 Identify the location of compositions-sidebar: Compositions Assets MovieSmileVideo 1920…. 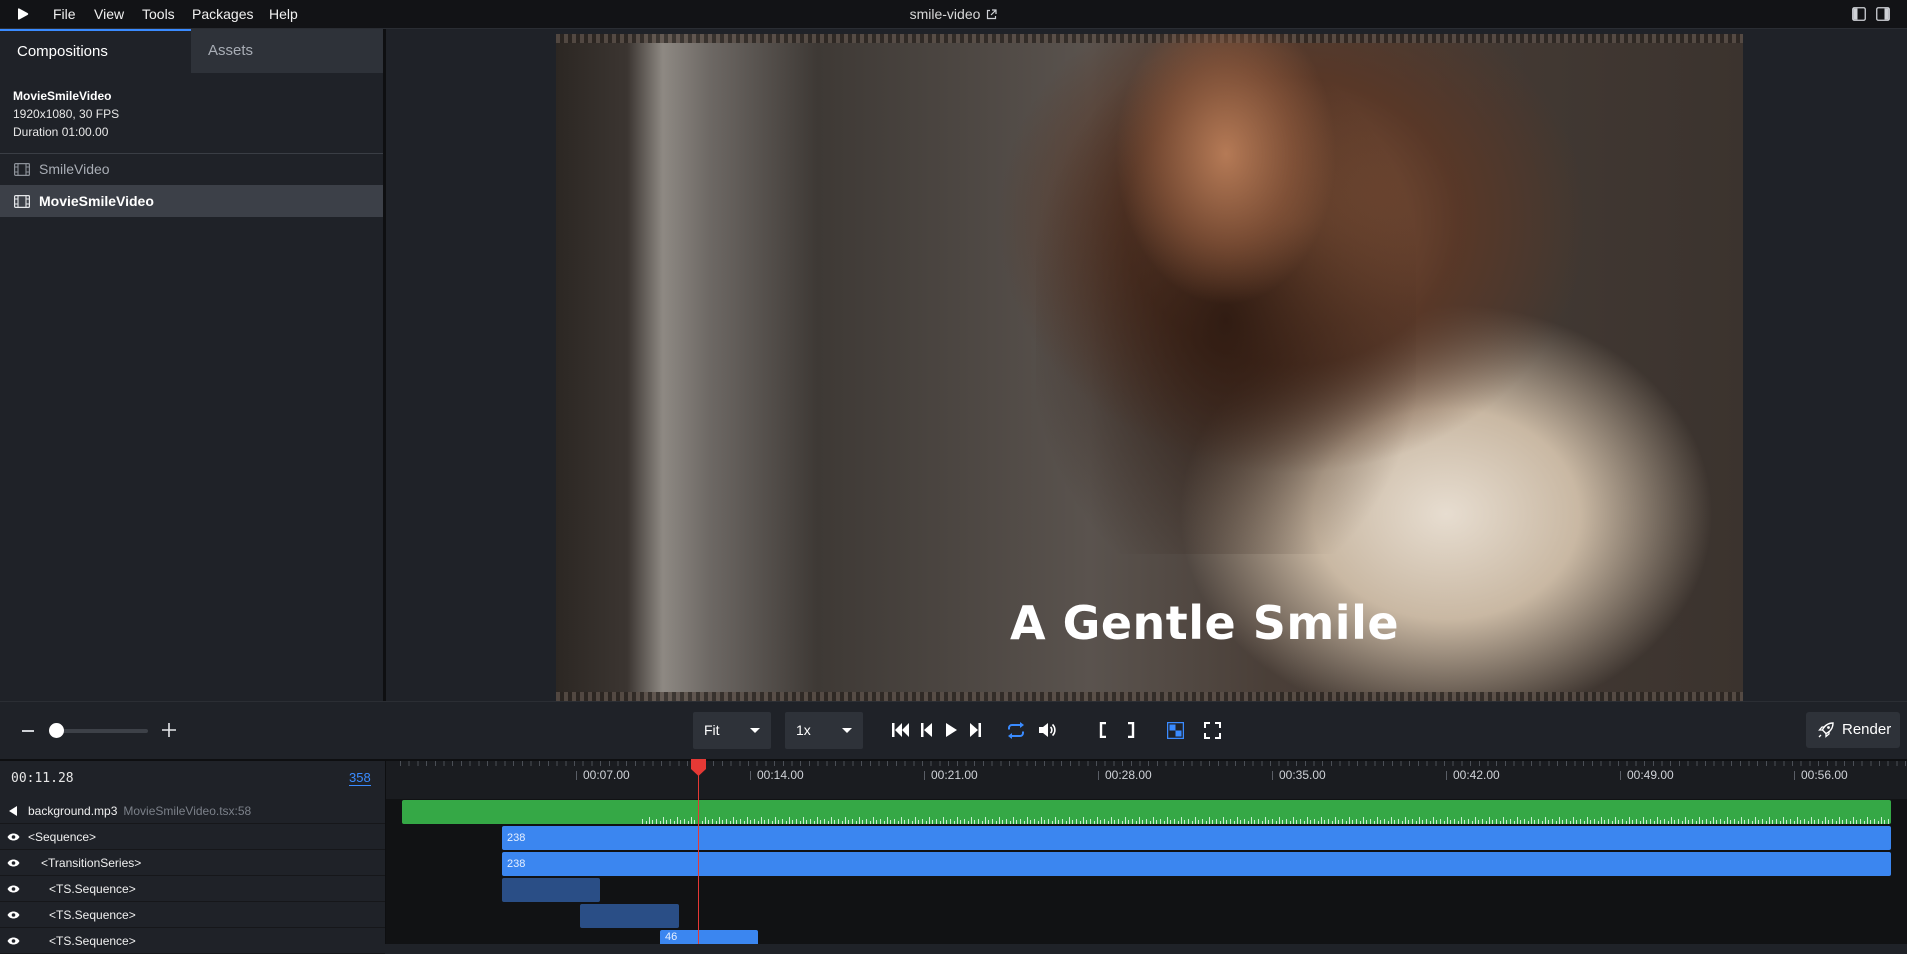
(193, 365).